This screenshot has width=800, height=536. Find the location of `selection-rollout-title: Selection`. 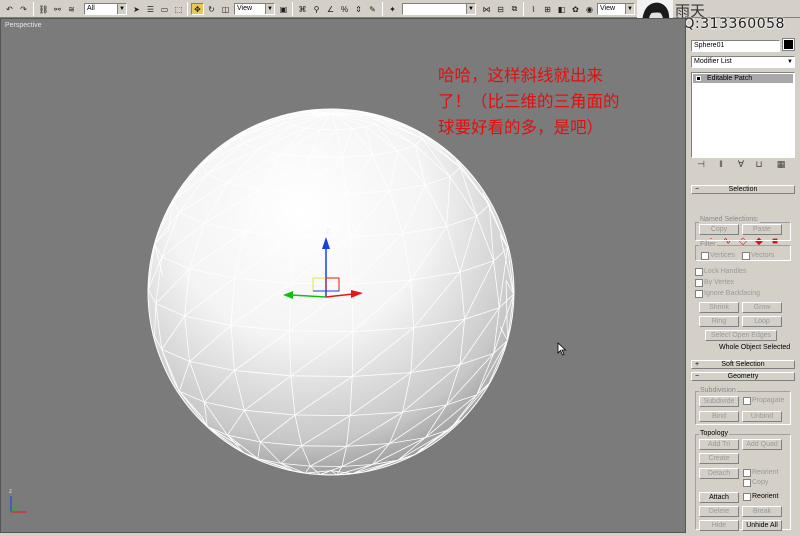

selection-rollout-title: Selection is located at coordinates (743, 189).